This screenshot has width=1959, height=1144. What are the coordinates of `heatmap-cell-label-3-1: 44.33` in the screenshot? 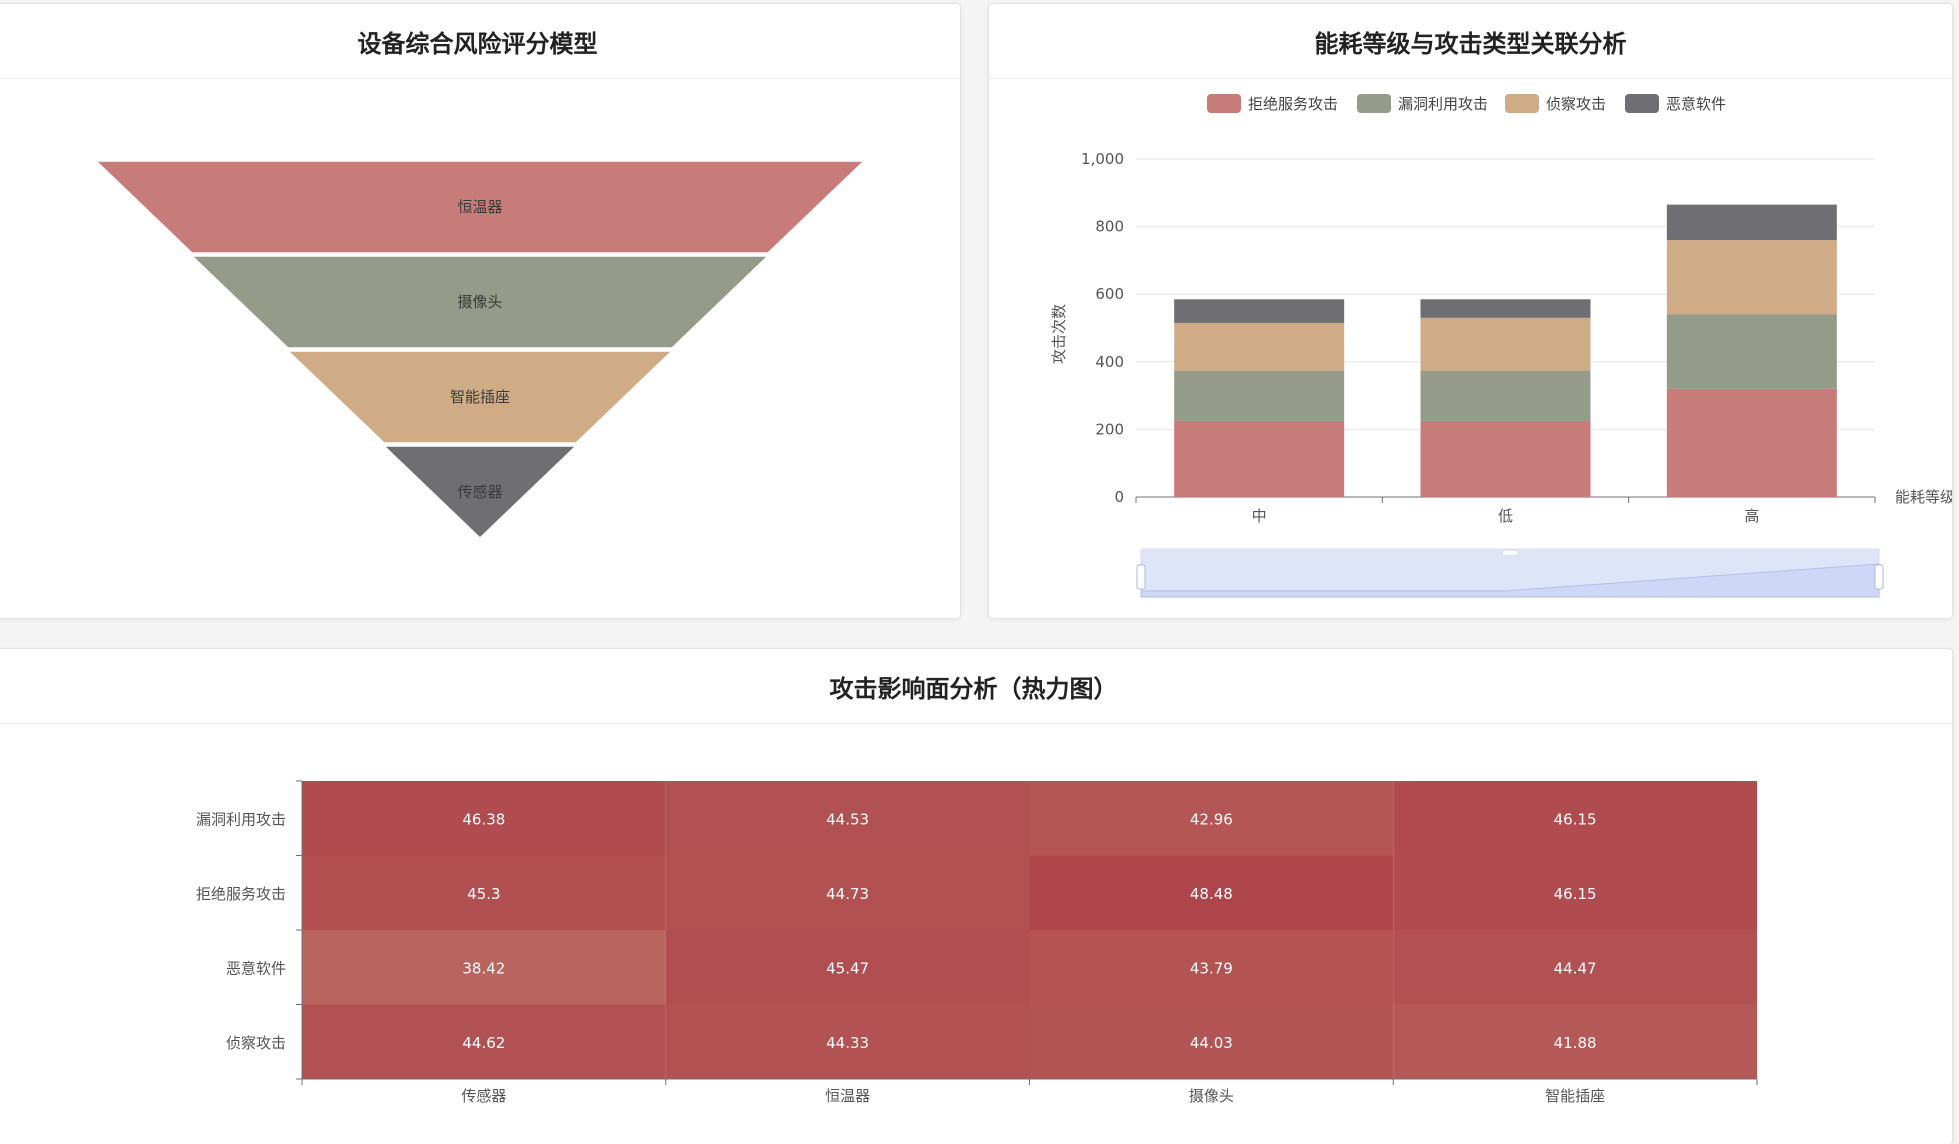 It's located at (847, 1043).